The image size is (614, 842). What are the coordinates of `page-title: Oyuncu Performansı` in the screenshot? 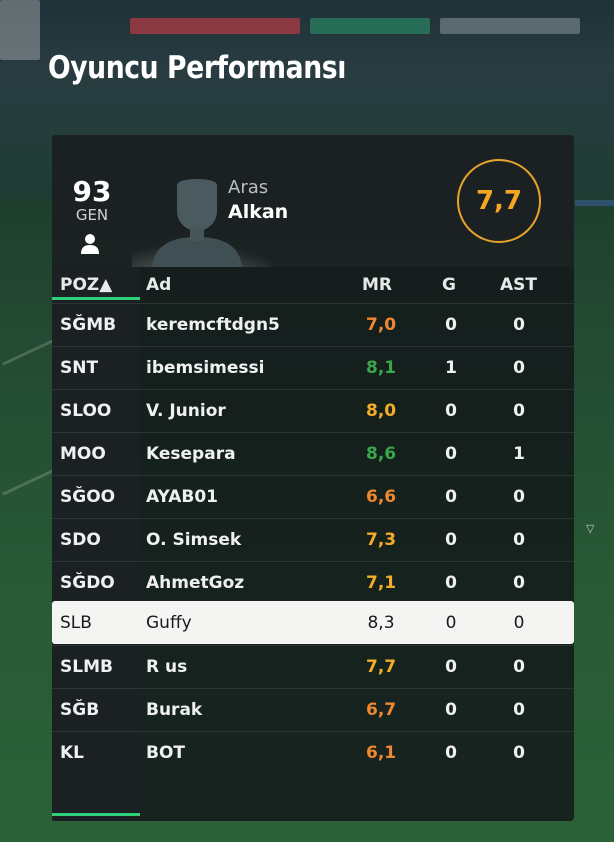 It's located at (197, 68).